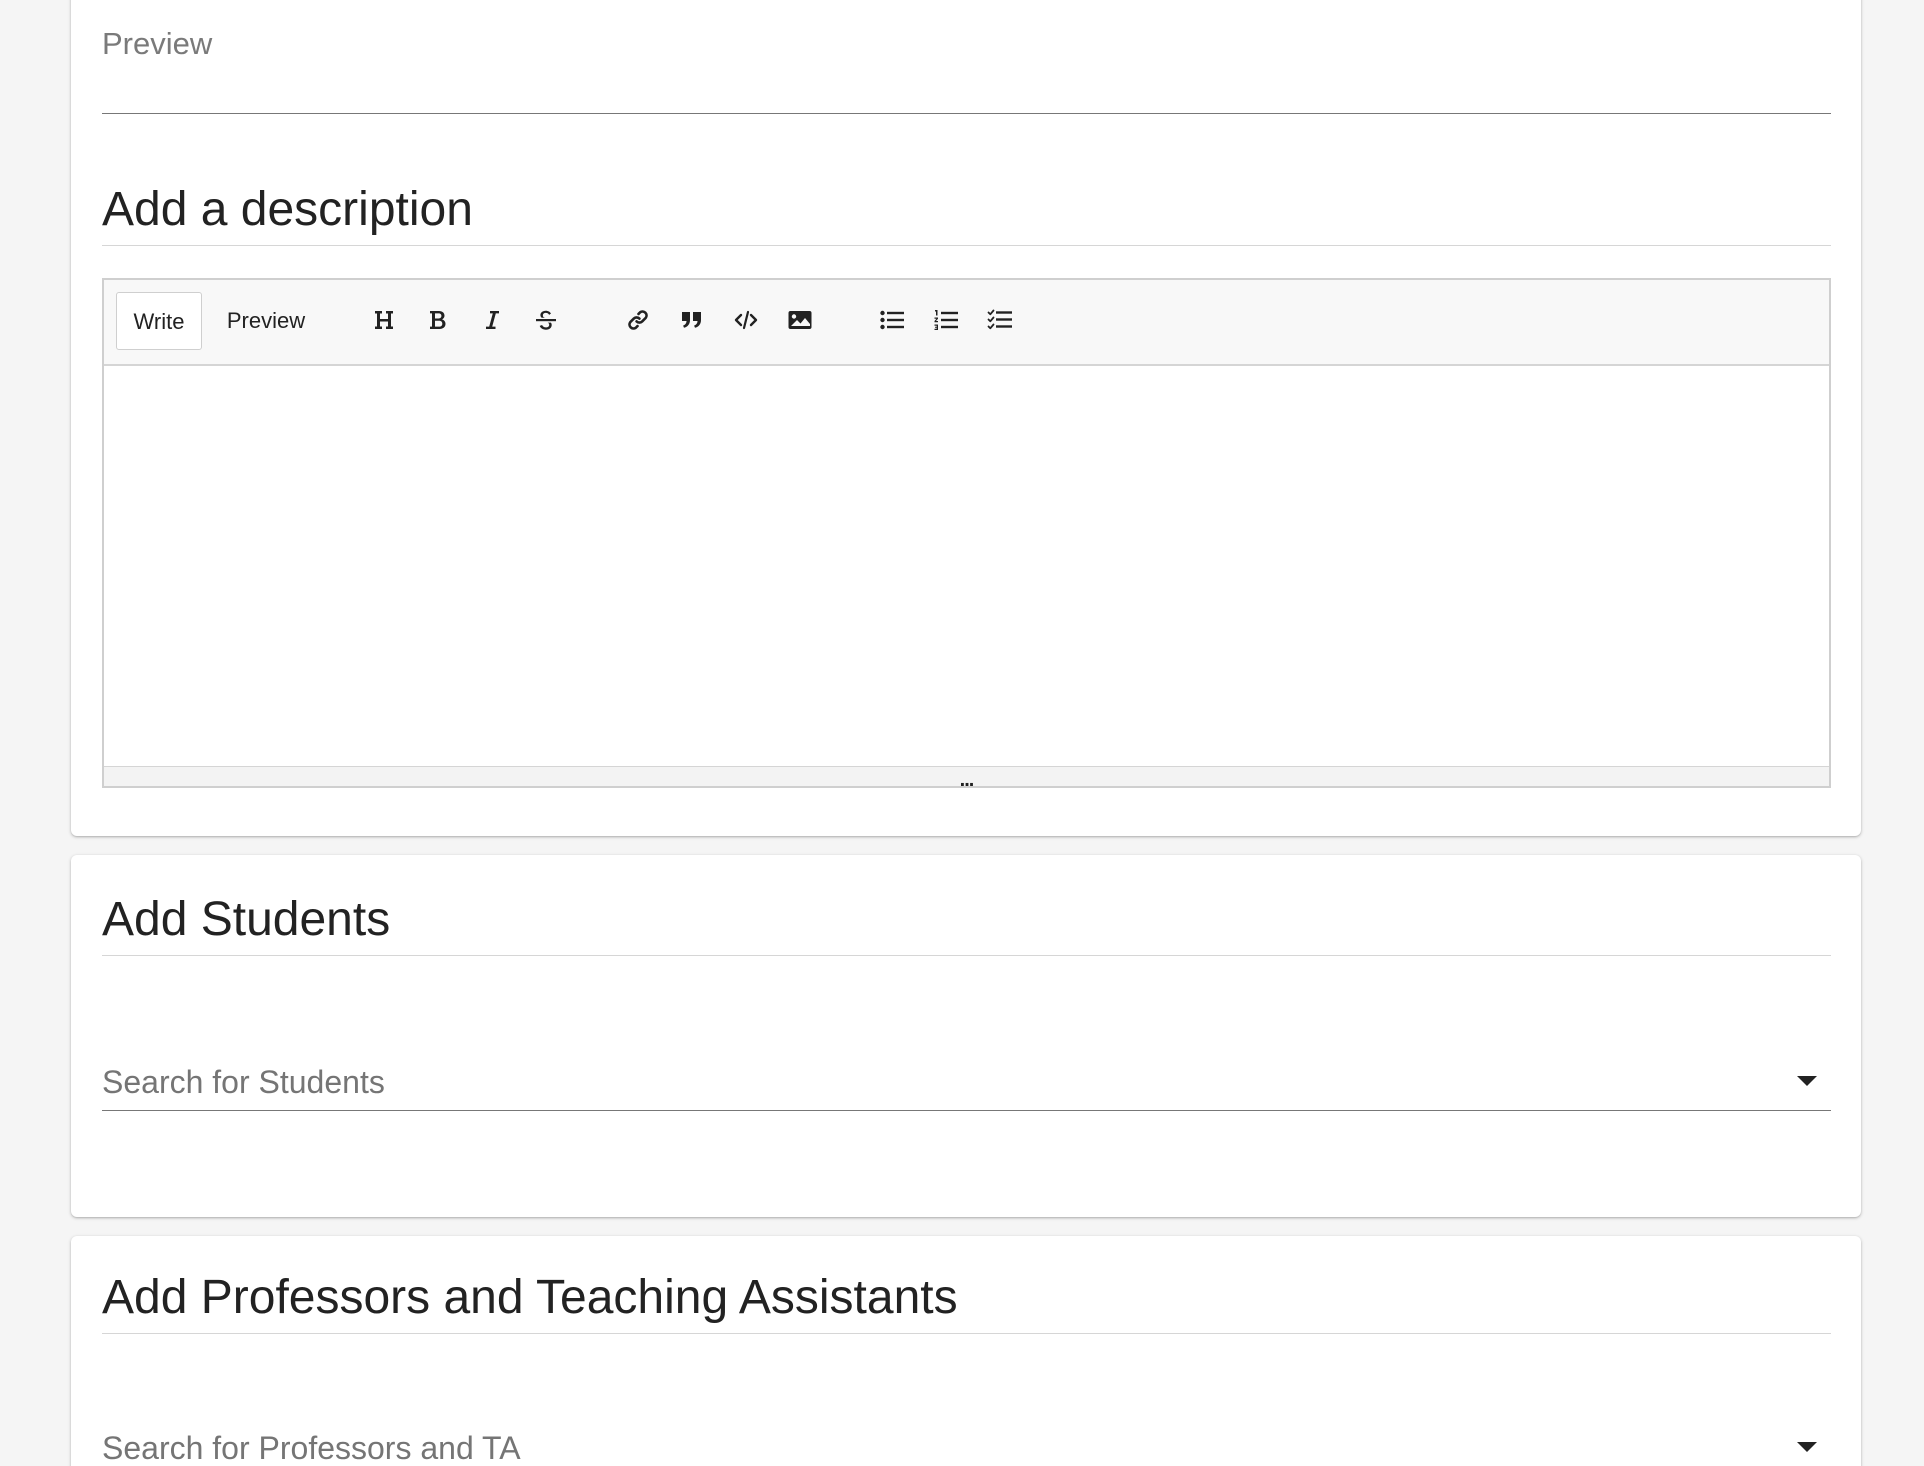 The width and height of the screenshot is (1924, 1466). What do you see at coordinates (946, 320) in the screenshot?
I see `ordered-list-icon` at bounding box center [946, 320].